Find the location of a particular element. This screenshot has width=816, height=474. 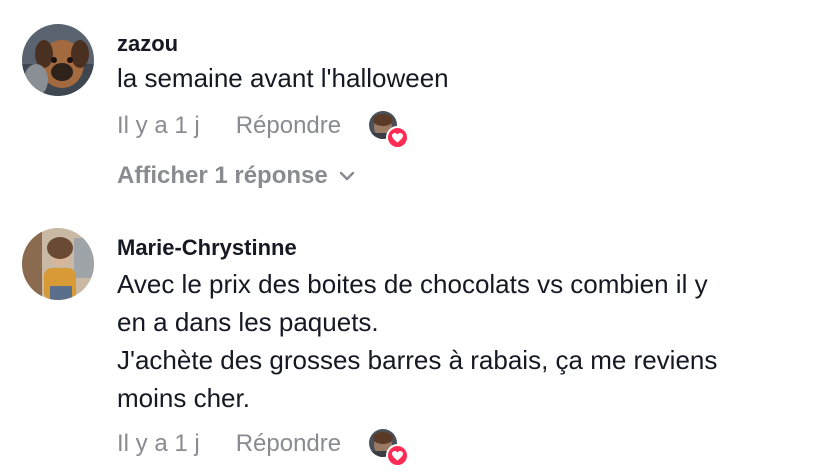

comment-text-line: en a dans les paquets. is located at coordinates (248, 322).